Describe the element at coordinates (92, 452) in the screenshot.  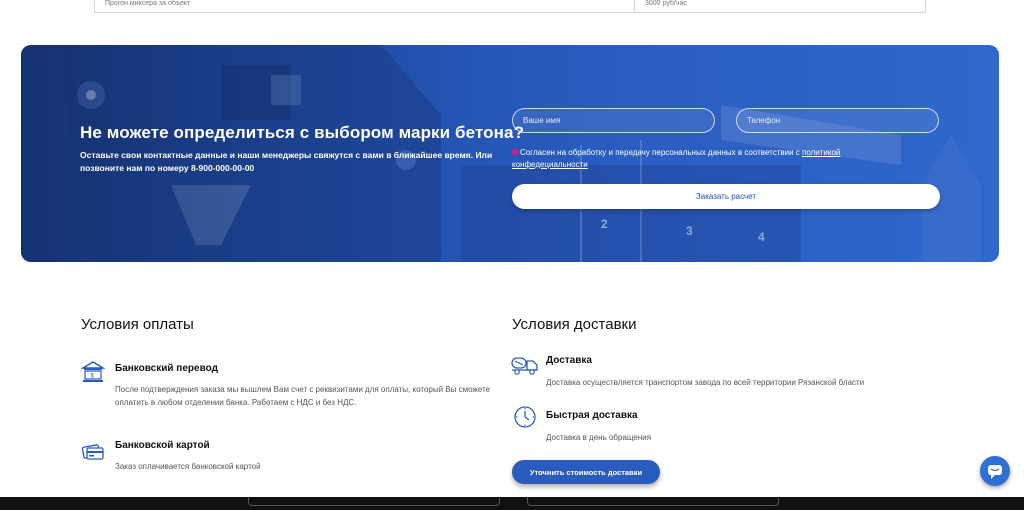
I see `credit-card-icon` at that location.